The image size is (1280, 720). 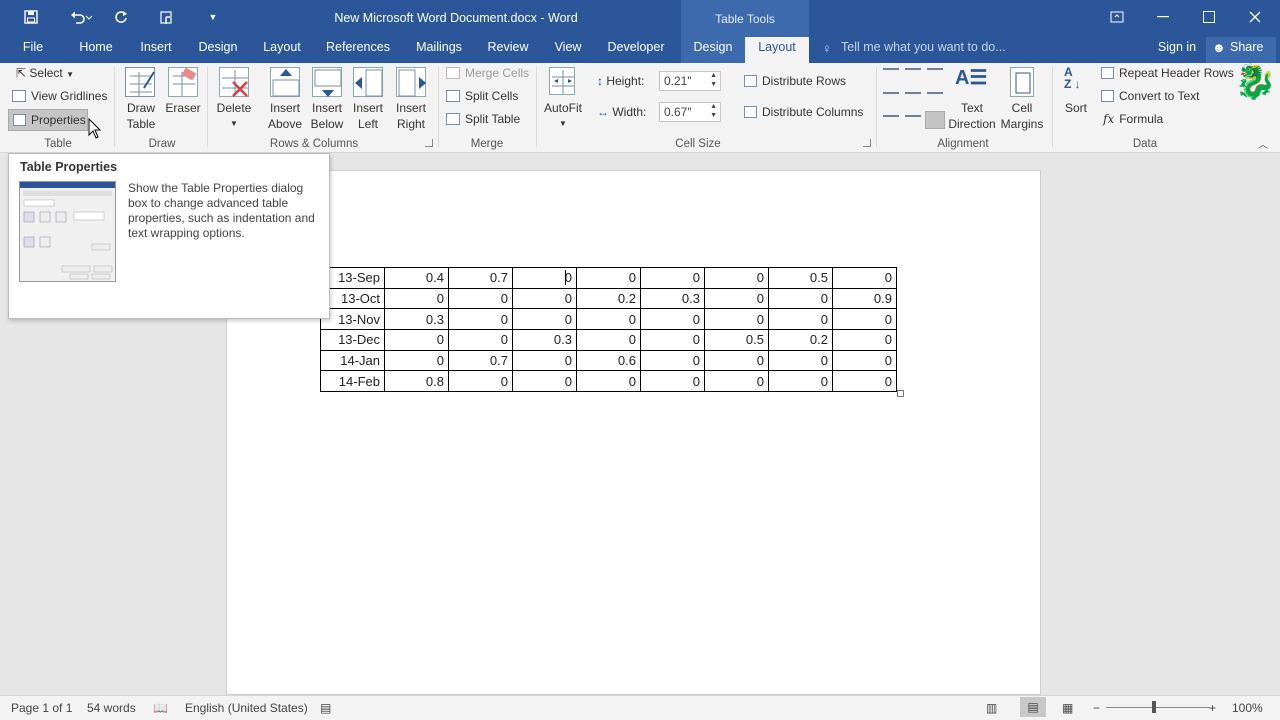 I want to click on insert-right-button: Insert Right, so click(x=411, y=116).